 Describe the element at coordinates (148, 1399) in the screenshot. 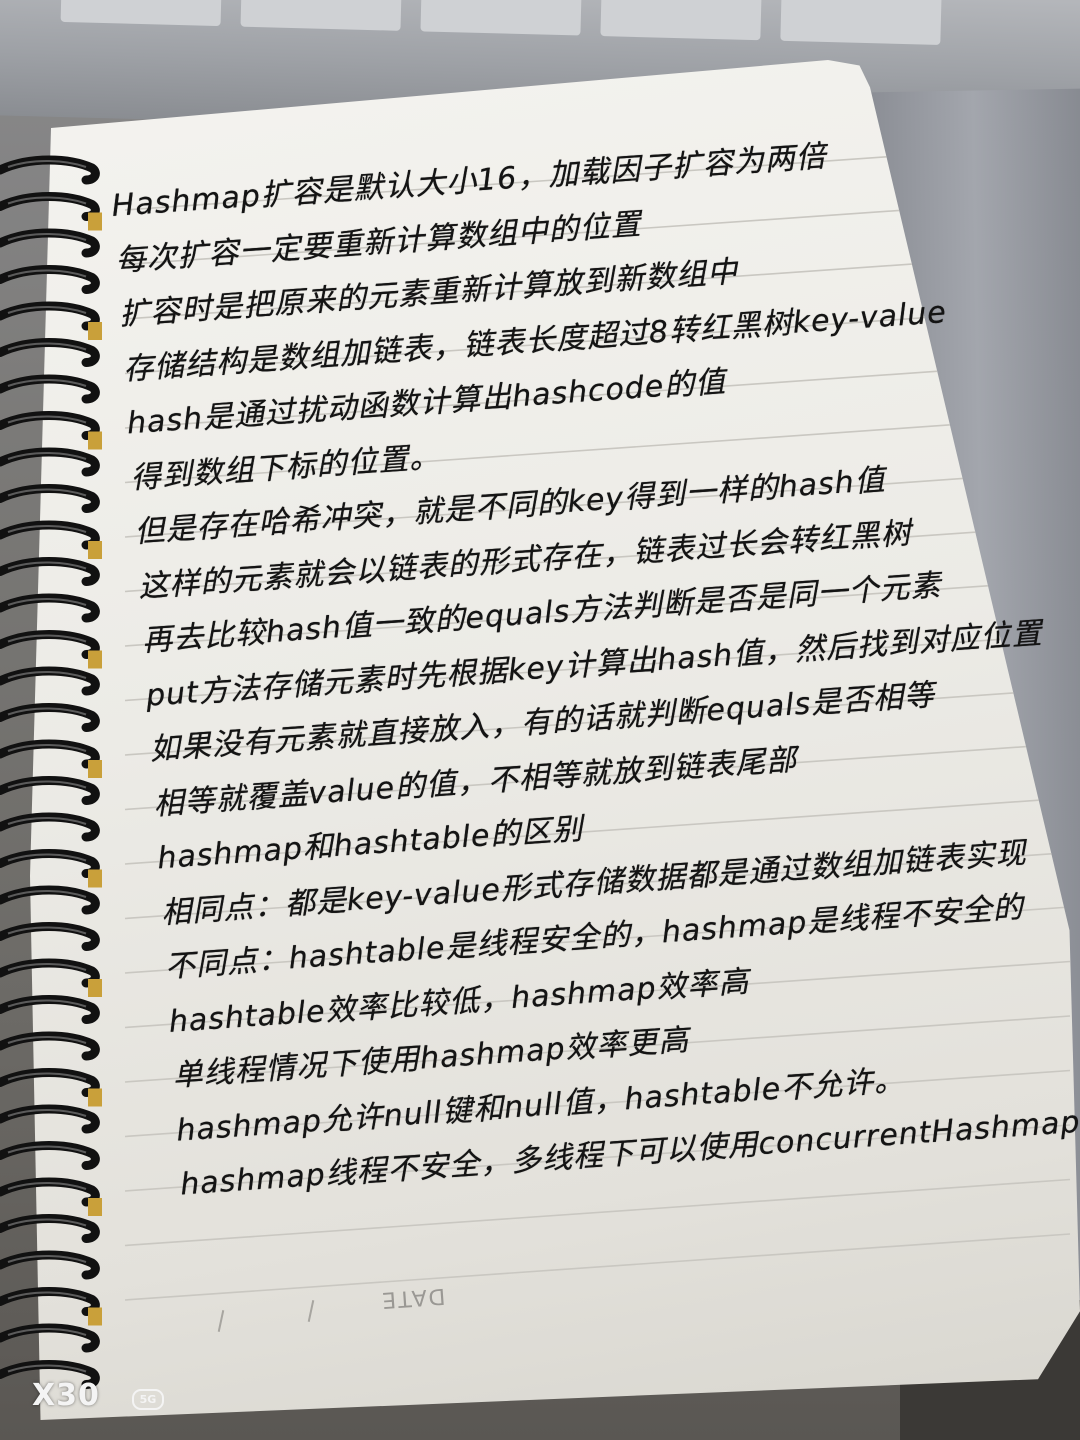

I see `network-badge: 5G` at that location.